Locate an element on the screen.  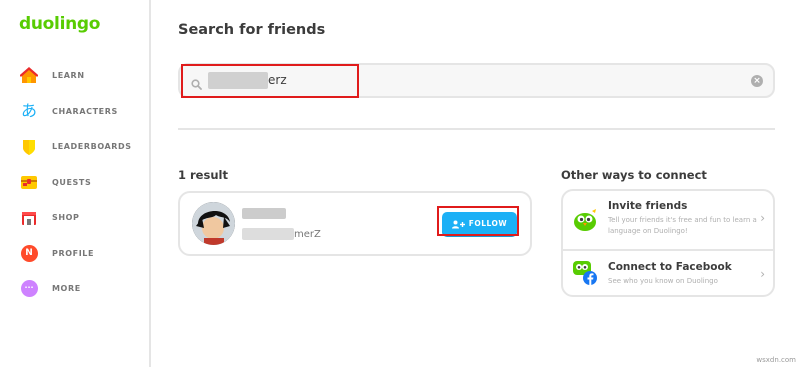
sidebar-item-profile: N PROFILE is located at coordinates (74, 254).